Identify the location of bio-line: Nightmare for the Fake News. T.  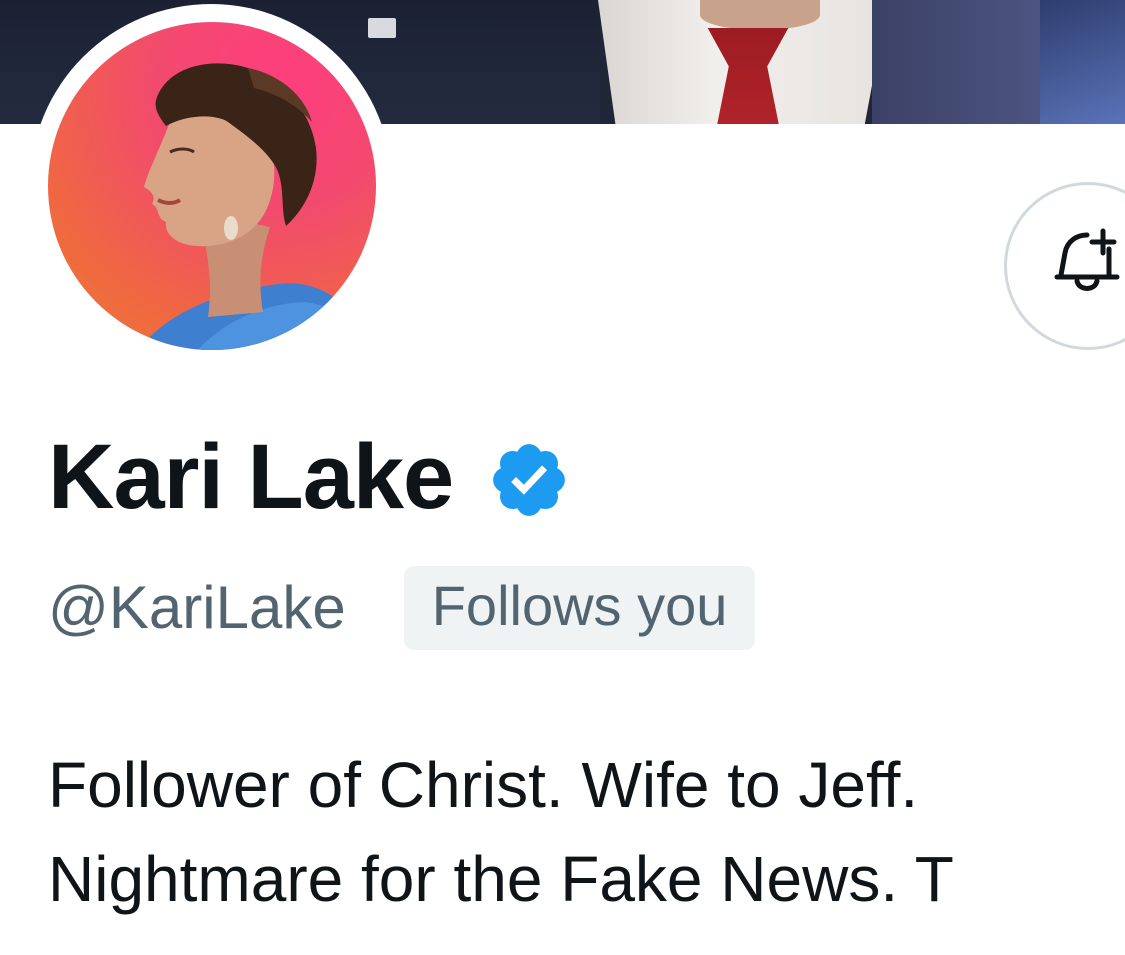
(501, 879).